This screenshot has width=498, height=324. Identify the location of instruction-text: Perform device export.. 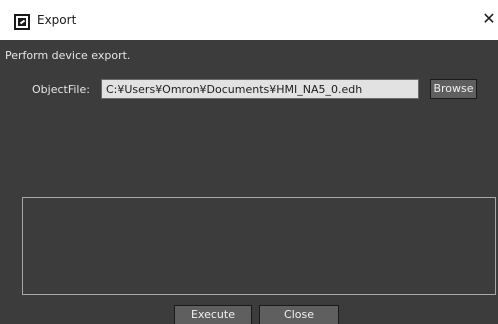
(68, 55).